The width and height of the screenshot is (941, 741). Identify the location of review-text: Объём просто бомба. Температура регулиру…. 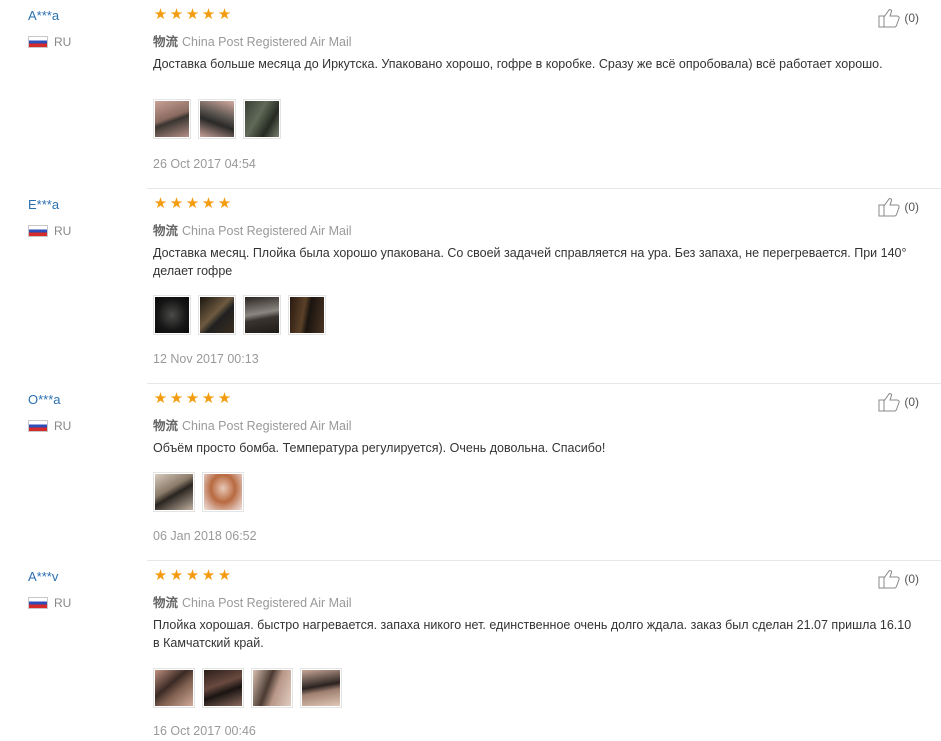
(379, 448).